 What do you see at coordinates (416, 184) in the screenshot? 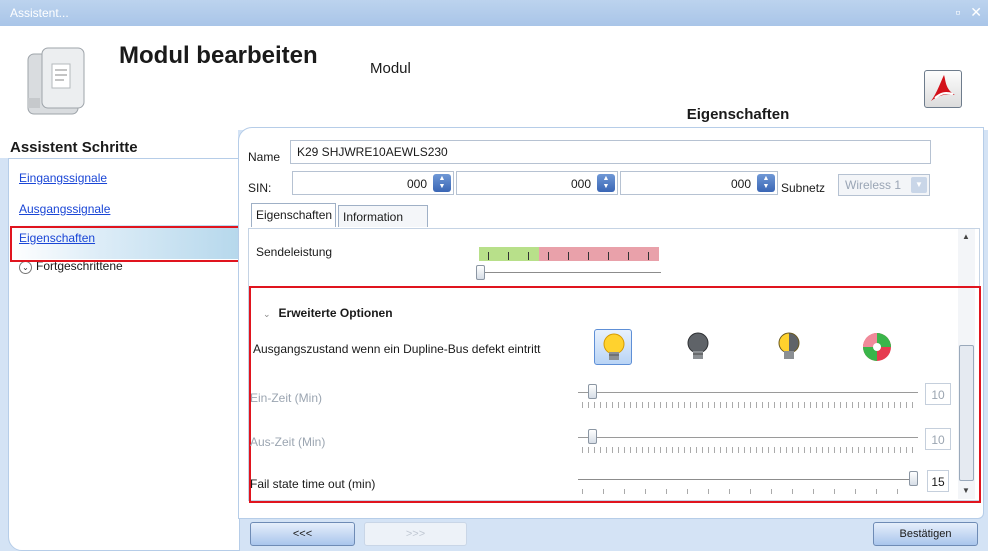
I see `sin-value-1: 000` at bounding box center [416, 184].